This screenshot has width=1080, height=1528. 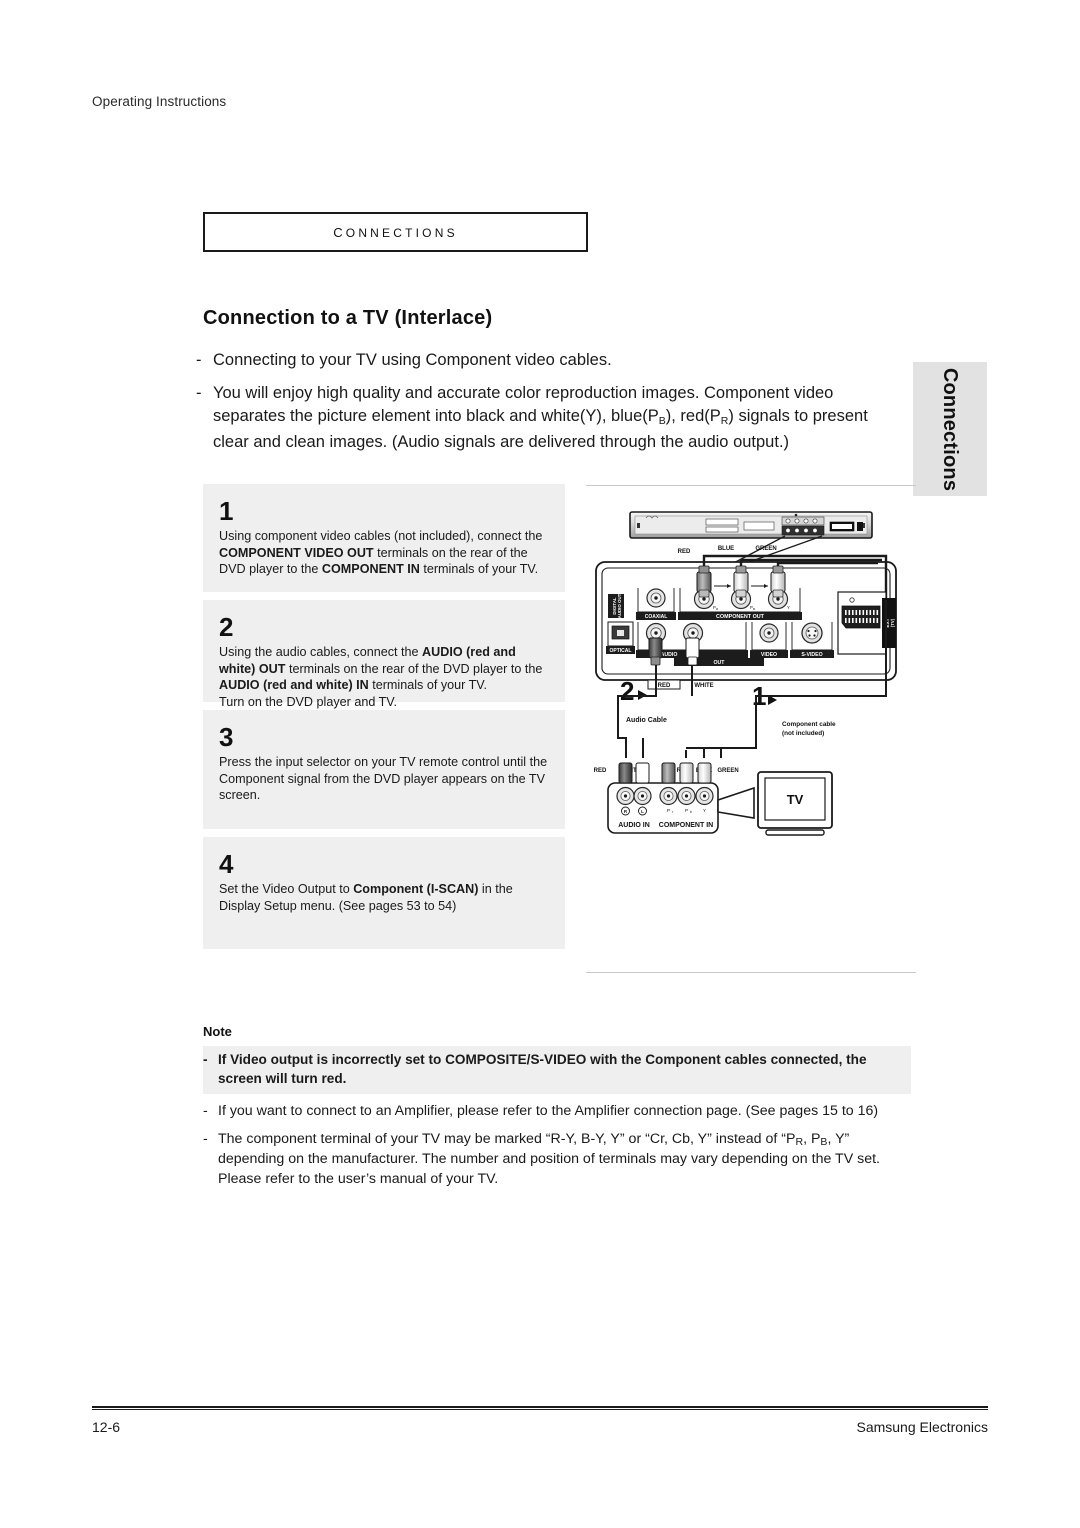 I want to click on side-tab-label: Connections, so click(x=950, y=429).